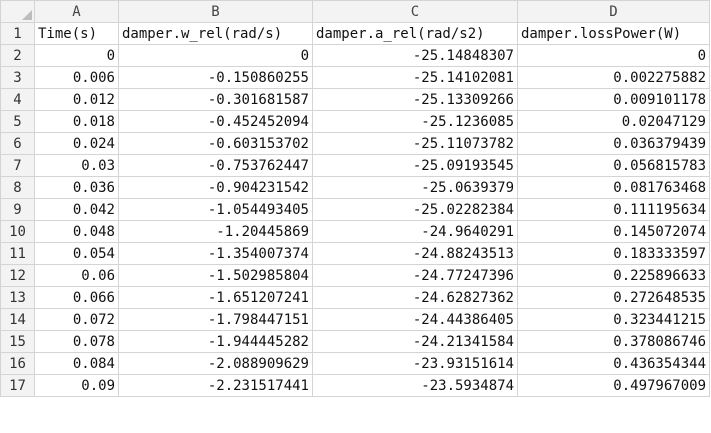 This screenshot has height=433, width=711. Describe the element at coordinates (17, 55) in the screenshot. I see `row-header: 2` at that location.